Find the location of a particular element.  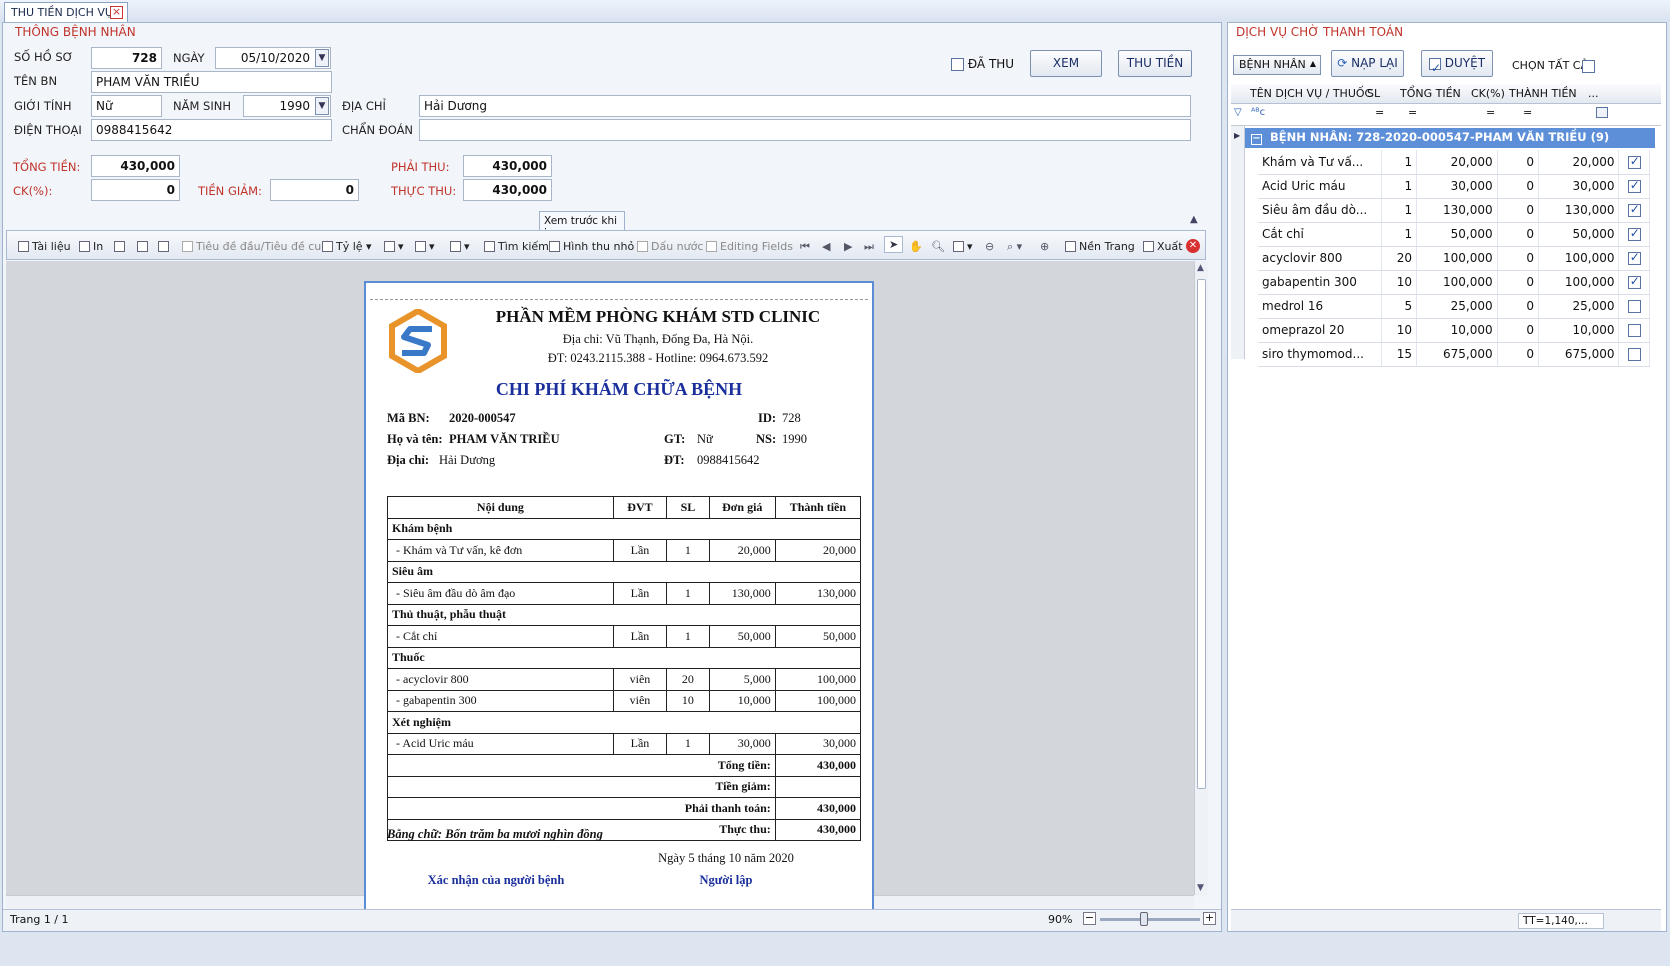

print-button: In is located at coordinates (91, 246).